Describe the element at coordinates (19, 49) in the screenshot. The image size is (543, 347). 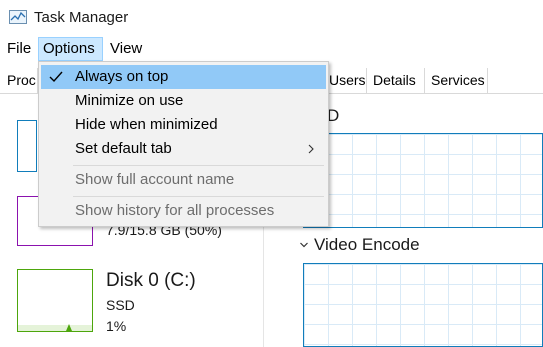
I see `menu-file: File` at that location.